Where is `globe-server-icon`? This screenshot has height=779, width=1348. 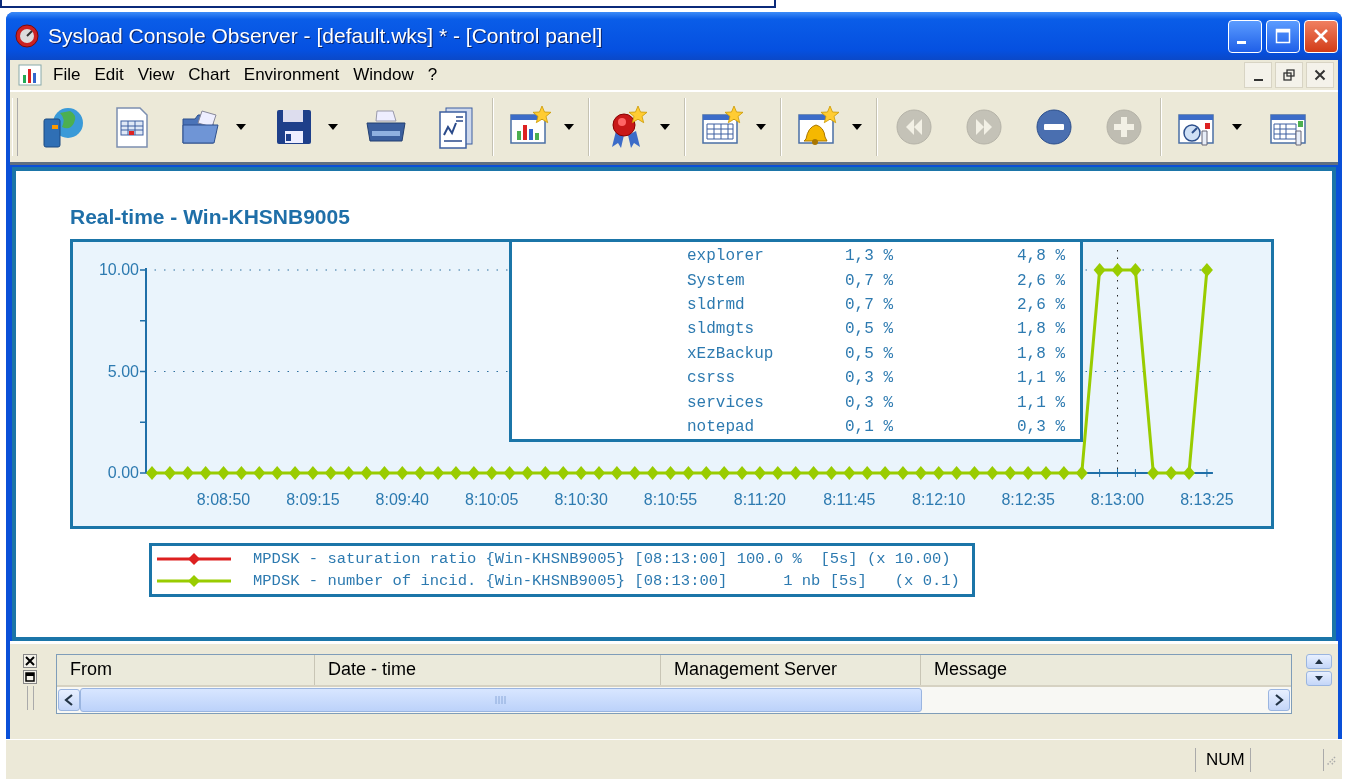 globe-server-icon is located at coordinates (62, 127).